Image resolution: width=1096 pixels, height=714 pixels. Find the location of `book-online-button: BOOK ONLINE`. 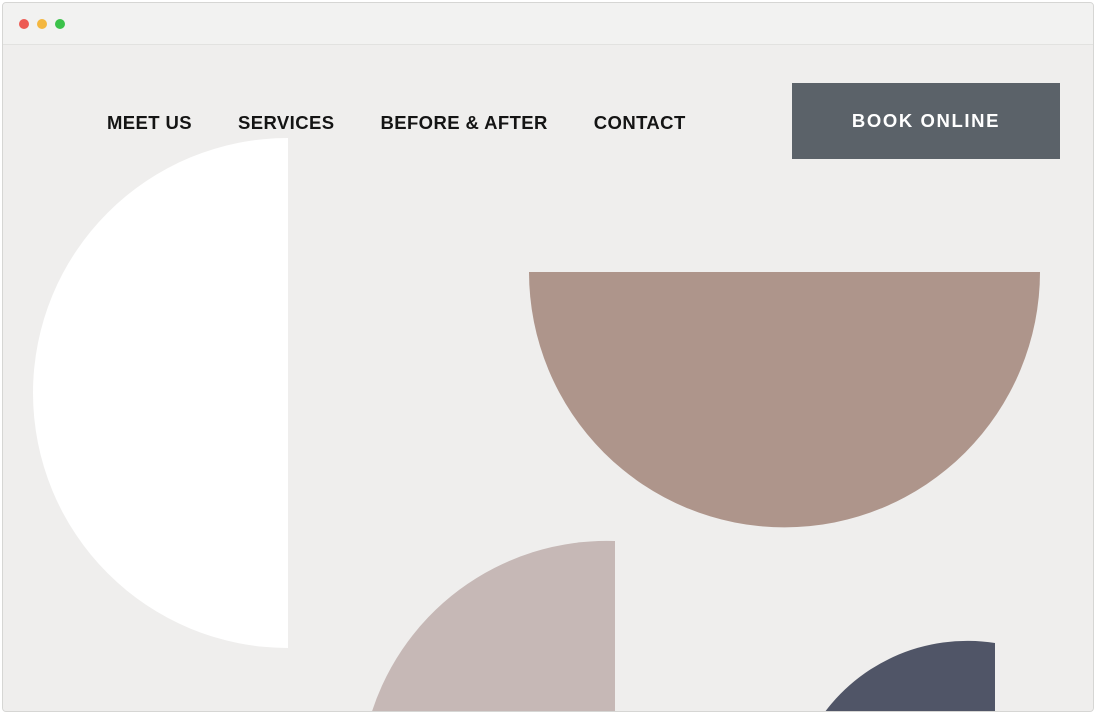

book-online-button: BOOK ONLINE is located at coordinates (926, 121).